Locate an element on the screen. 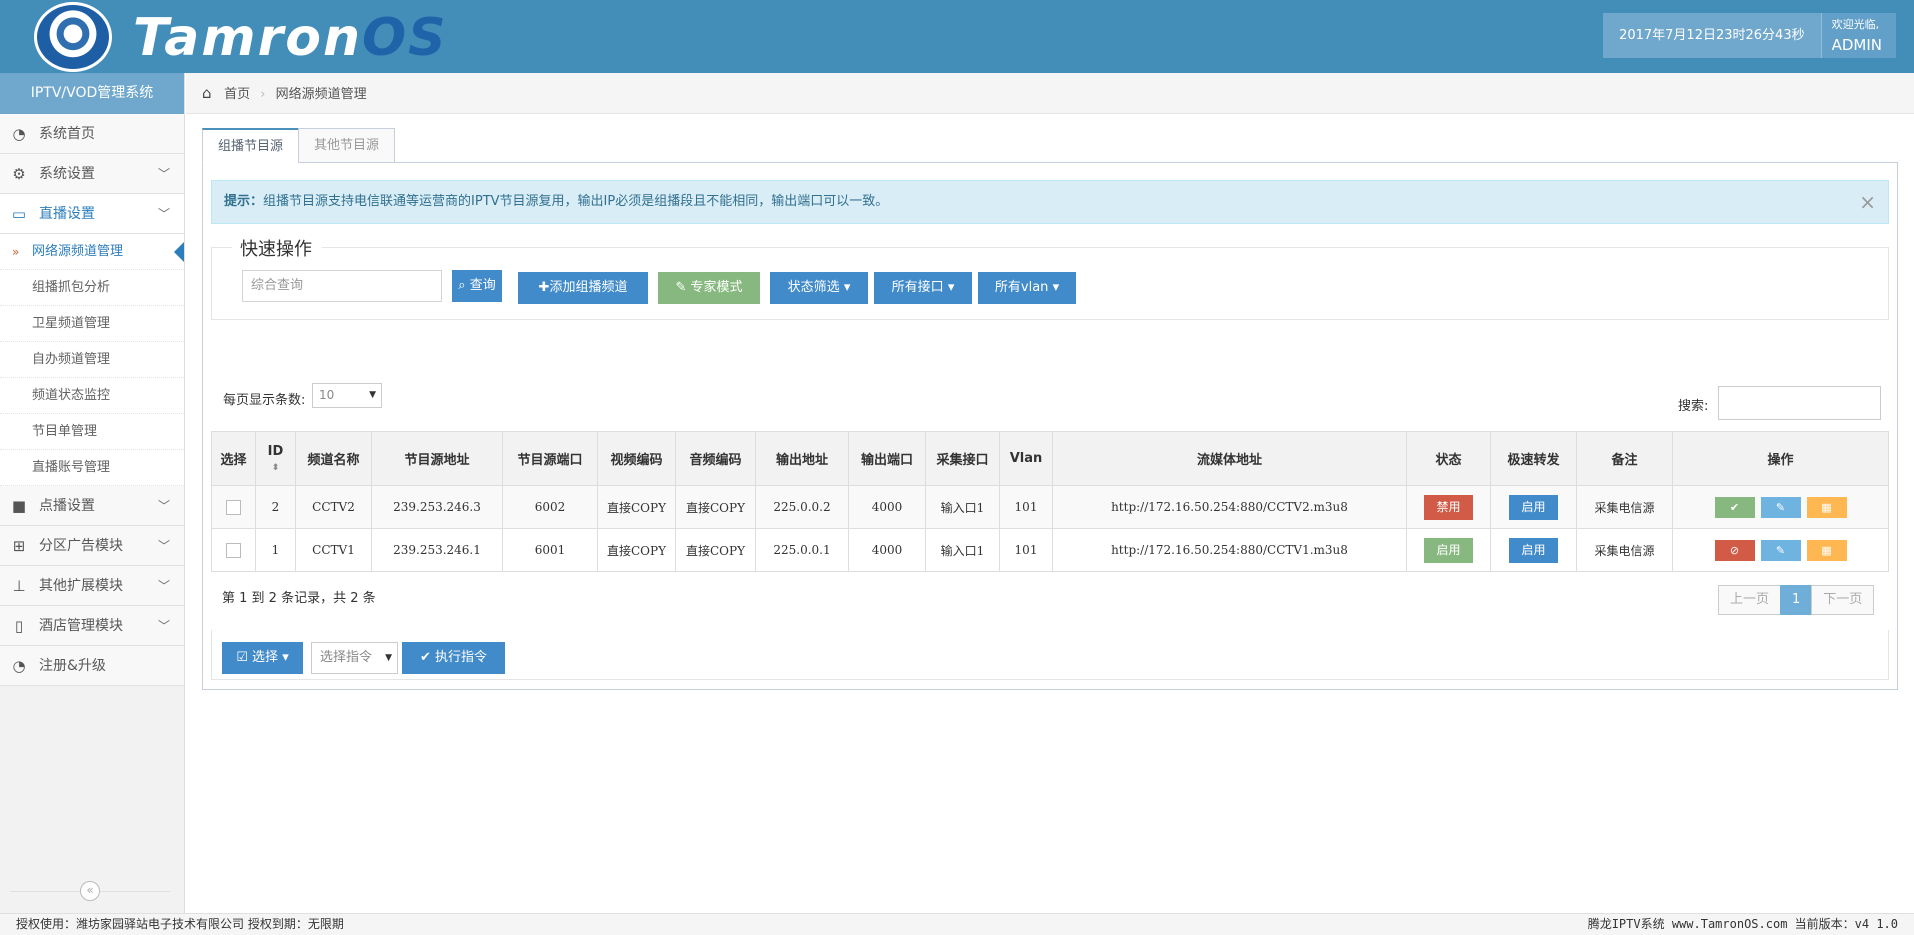 The height and width of the screenshot is (935, 1914). edit-icon: ✎ is located at coordinates (1780, 550).